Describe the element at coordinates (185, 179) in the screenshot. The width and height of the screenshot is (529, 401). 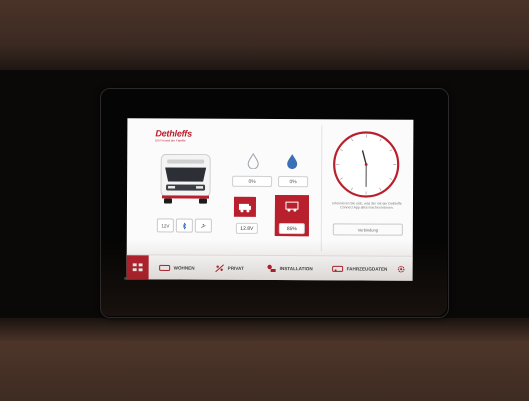
I see `motorhome-front-image` at that location.